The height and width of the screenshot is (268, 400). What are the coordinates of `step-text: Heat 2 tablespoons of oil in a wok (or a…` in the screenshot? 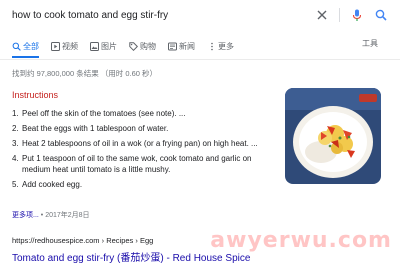 It's located at (140, 143).